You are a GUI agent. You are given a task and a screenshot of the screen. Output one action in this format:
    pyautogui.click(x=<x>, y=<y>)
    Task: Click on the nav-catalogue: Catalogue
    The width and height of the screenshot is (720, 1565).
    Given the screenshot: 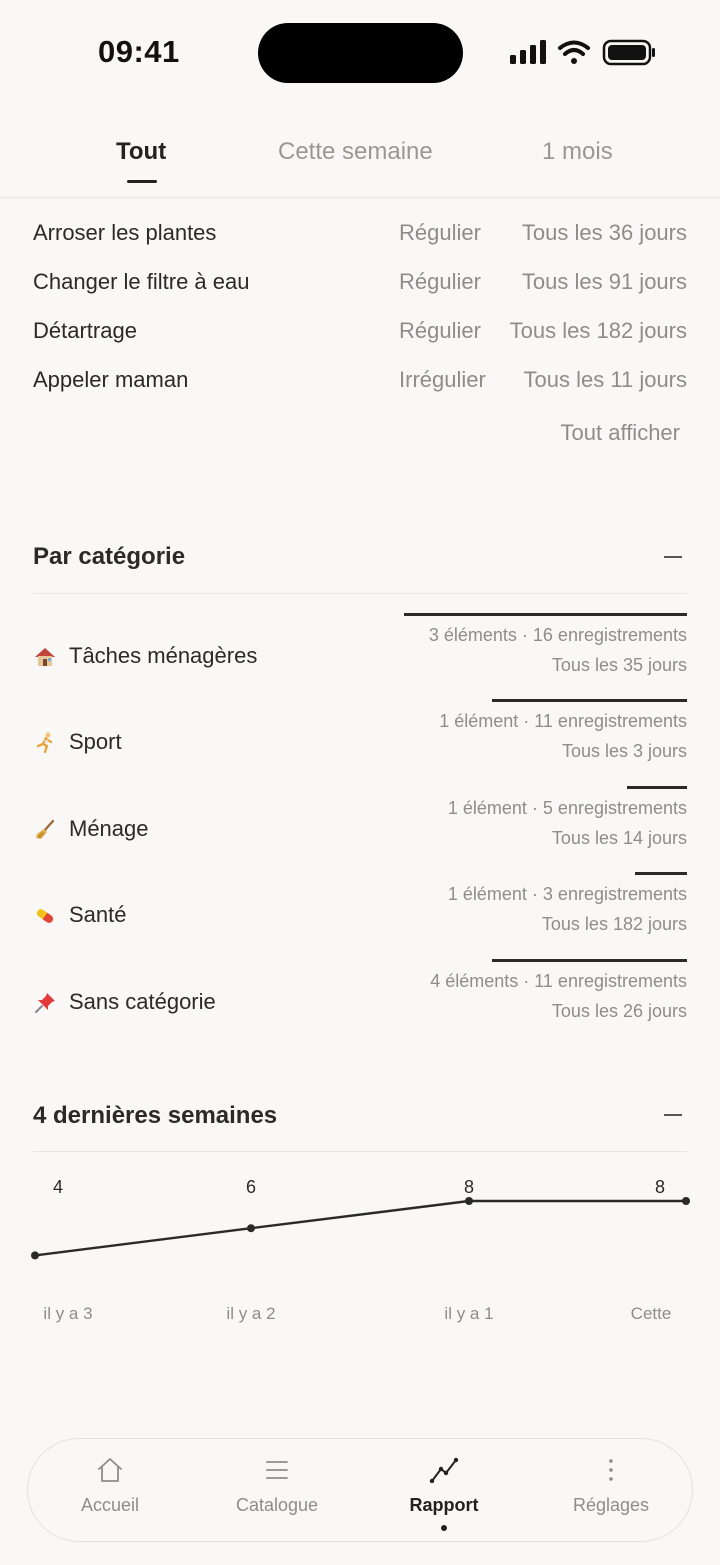 What is the action you would take?
    pyautogui.click(x=277, y=1491)
    